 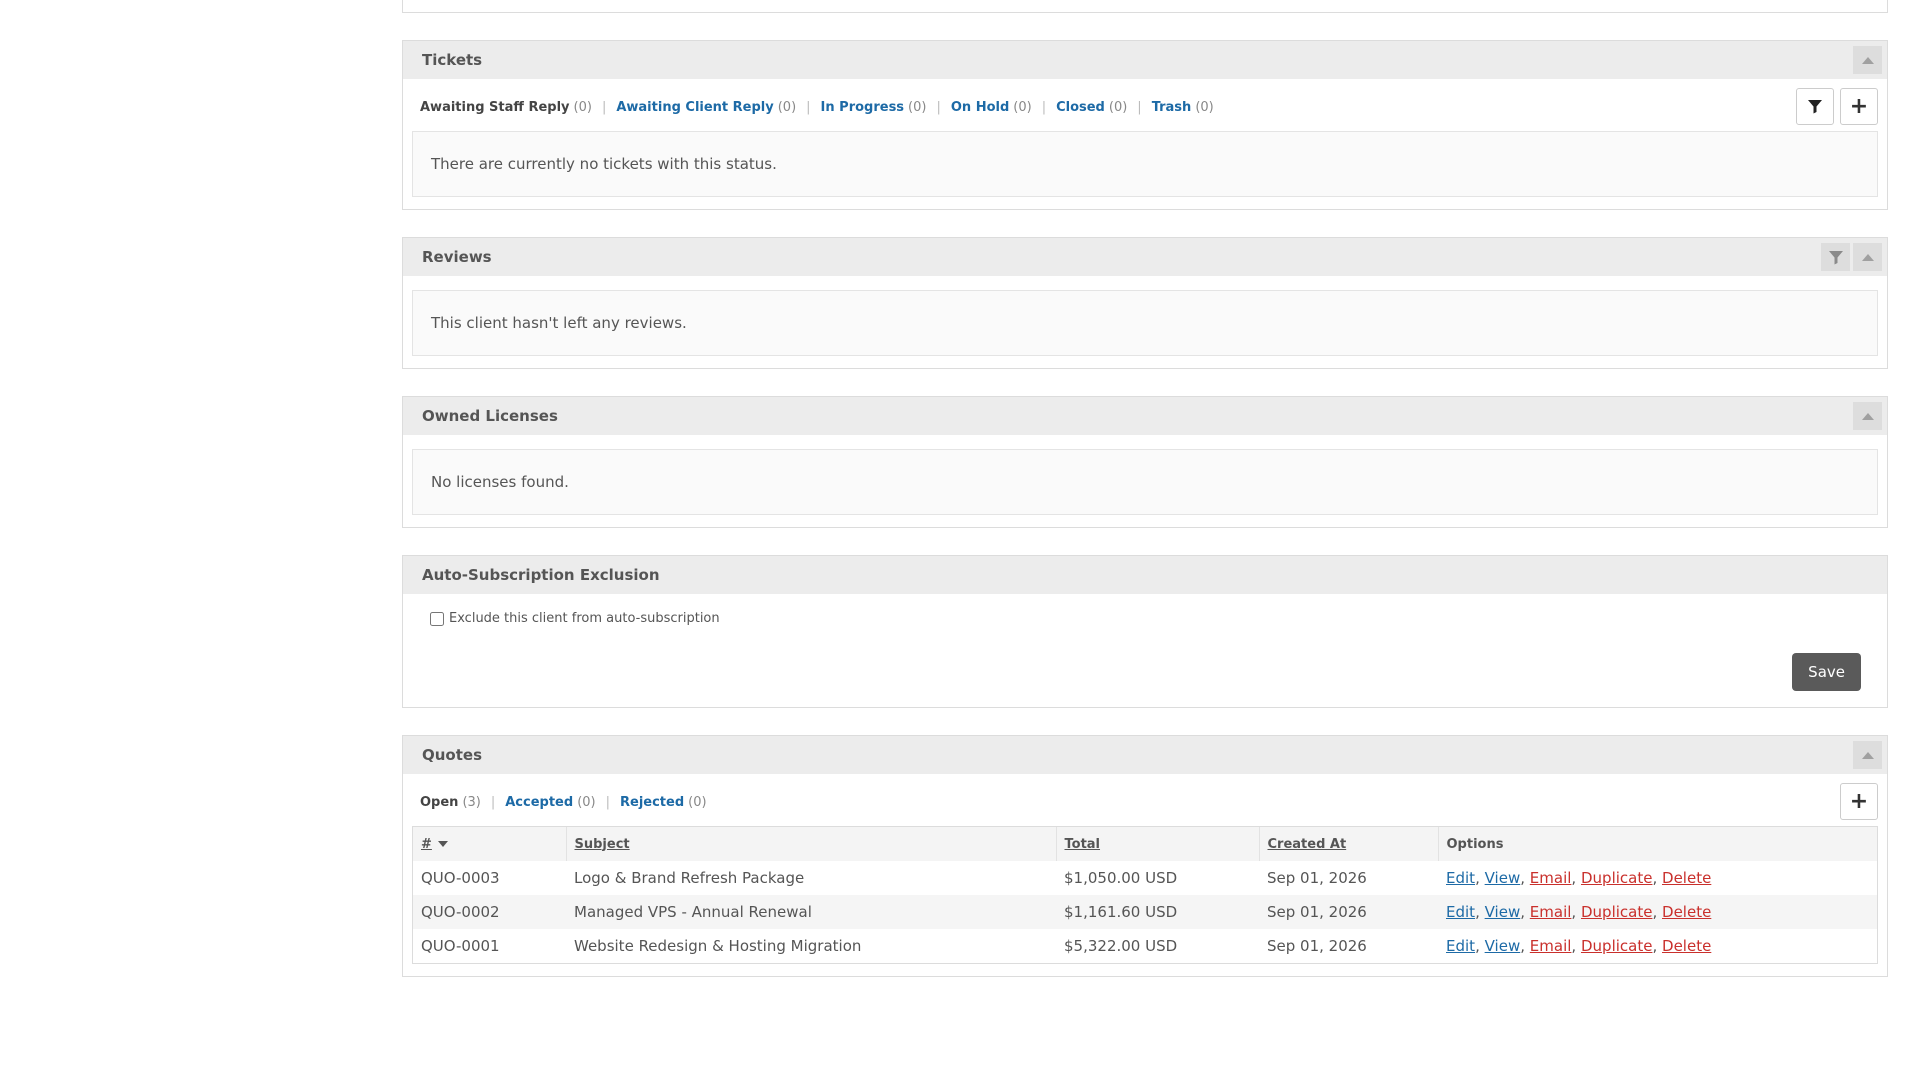 I want to click on column-header-subject: Subject, so click(x=811, y=844).